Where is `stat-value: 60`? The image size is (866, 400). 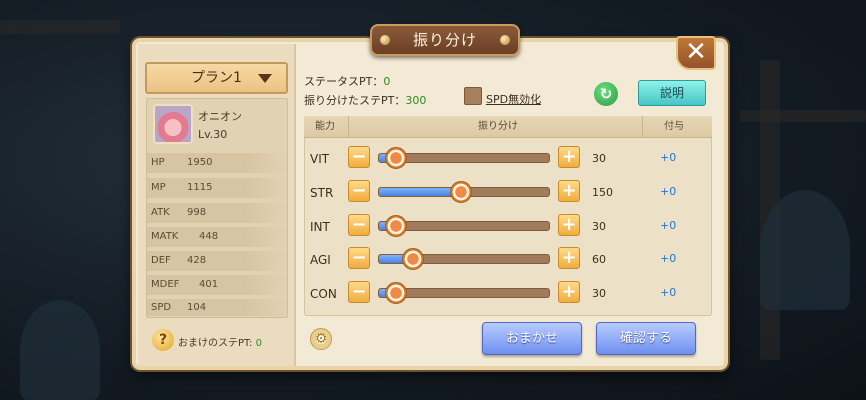 stat-value: 60 is located at coordinates (599, 259).